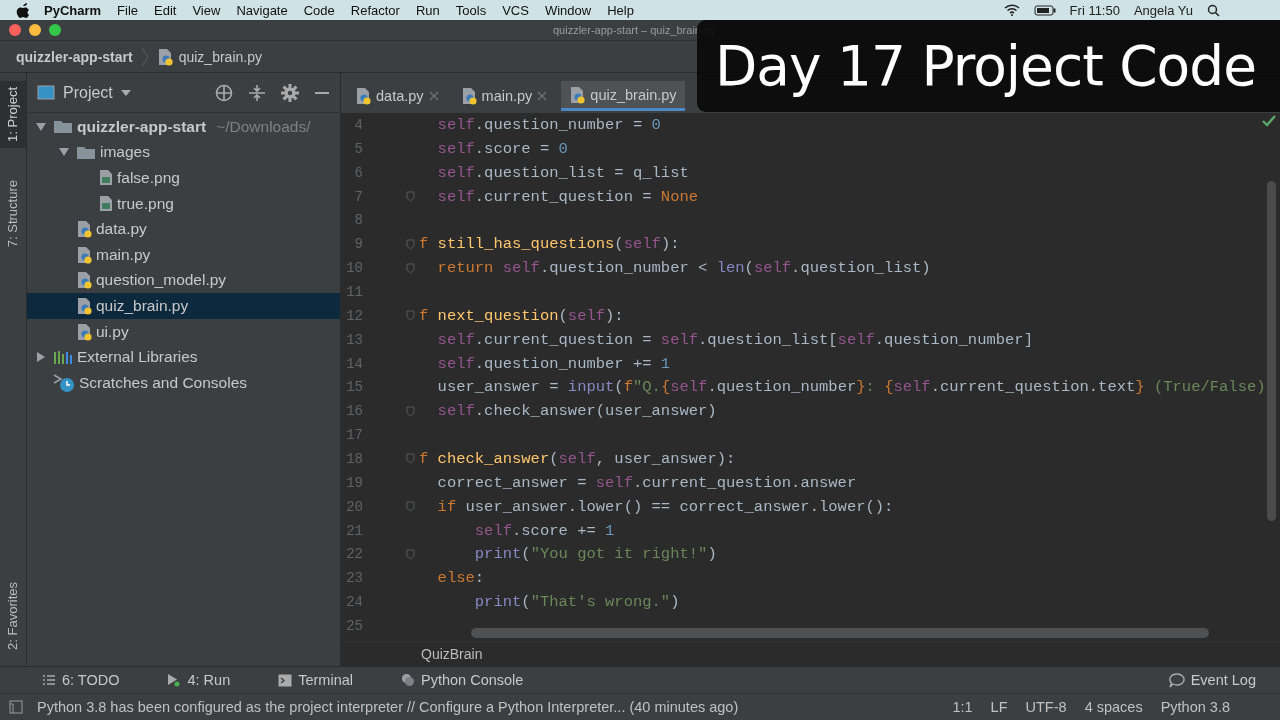 The height and width of the screenshot is (720, 1280). I want to click on editor-tab: main.py, so click(504, 96).